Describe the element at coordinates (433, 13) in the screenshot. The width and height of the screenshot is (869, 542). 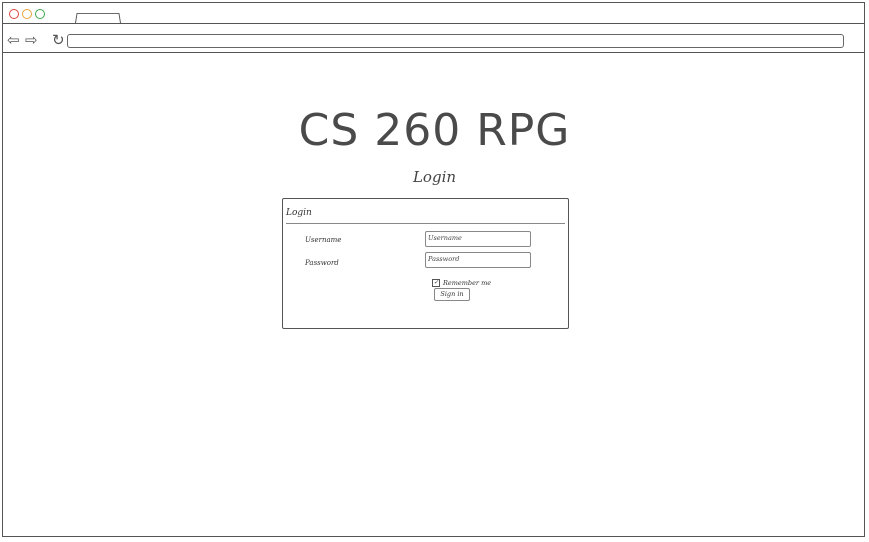
I see `browser-titlebar` at that location.